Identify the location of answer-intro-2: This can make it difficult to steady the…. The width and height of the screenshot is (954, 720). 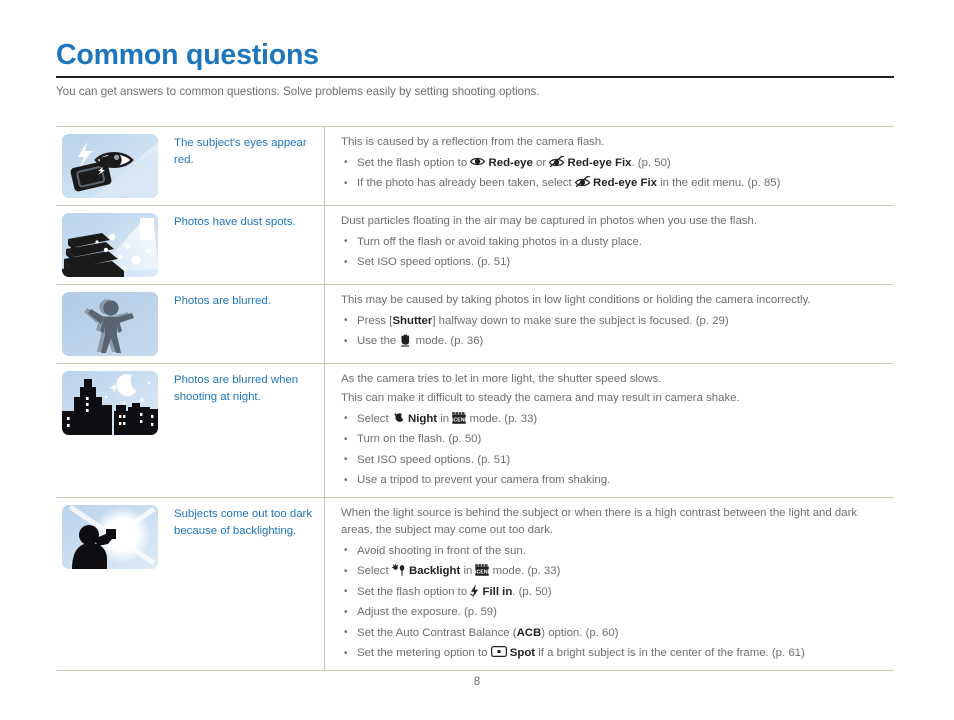
(540, 398).